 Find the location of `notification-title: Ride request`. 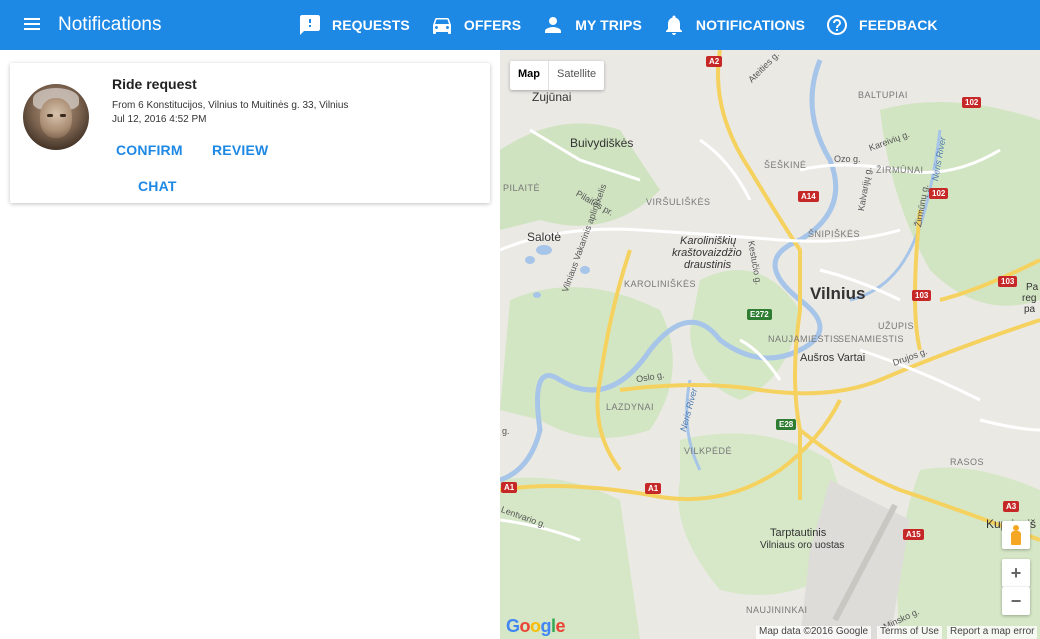

notification-title: Ride request is located at coordinates (154, 84).